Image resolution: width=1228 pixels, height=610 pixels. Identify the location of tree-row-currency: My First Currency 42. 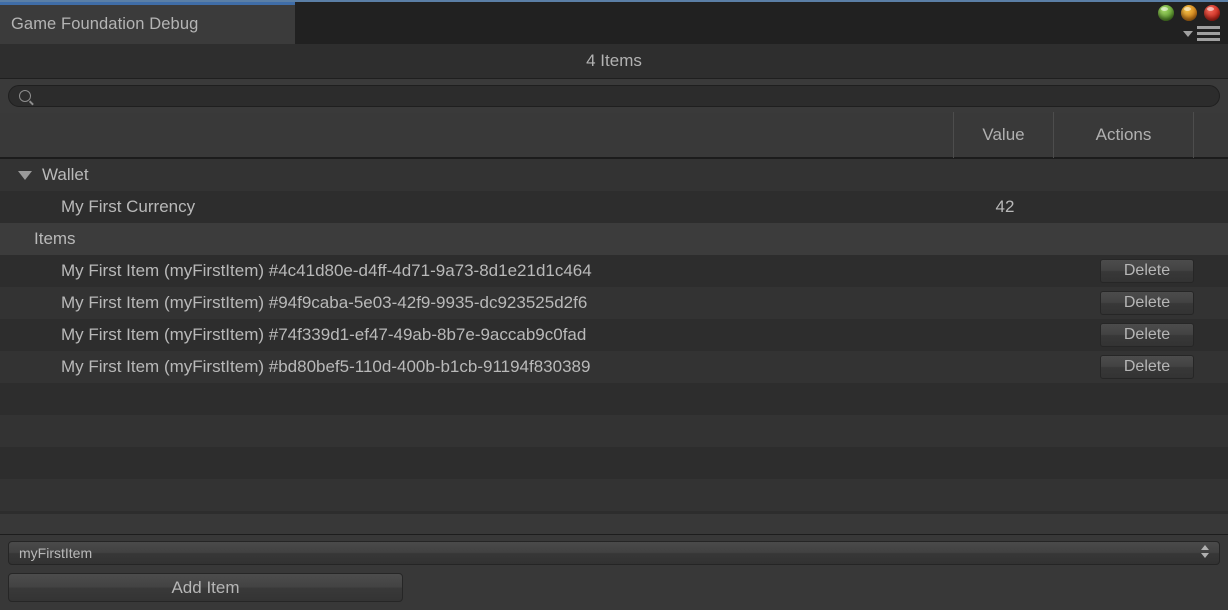
(614, 207).